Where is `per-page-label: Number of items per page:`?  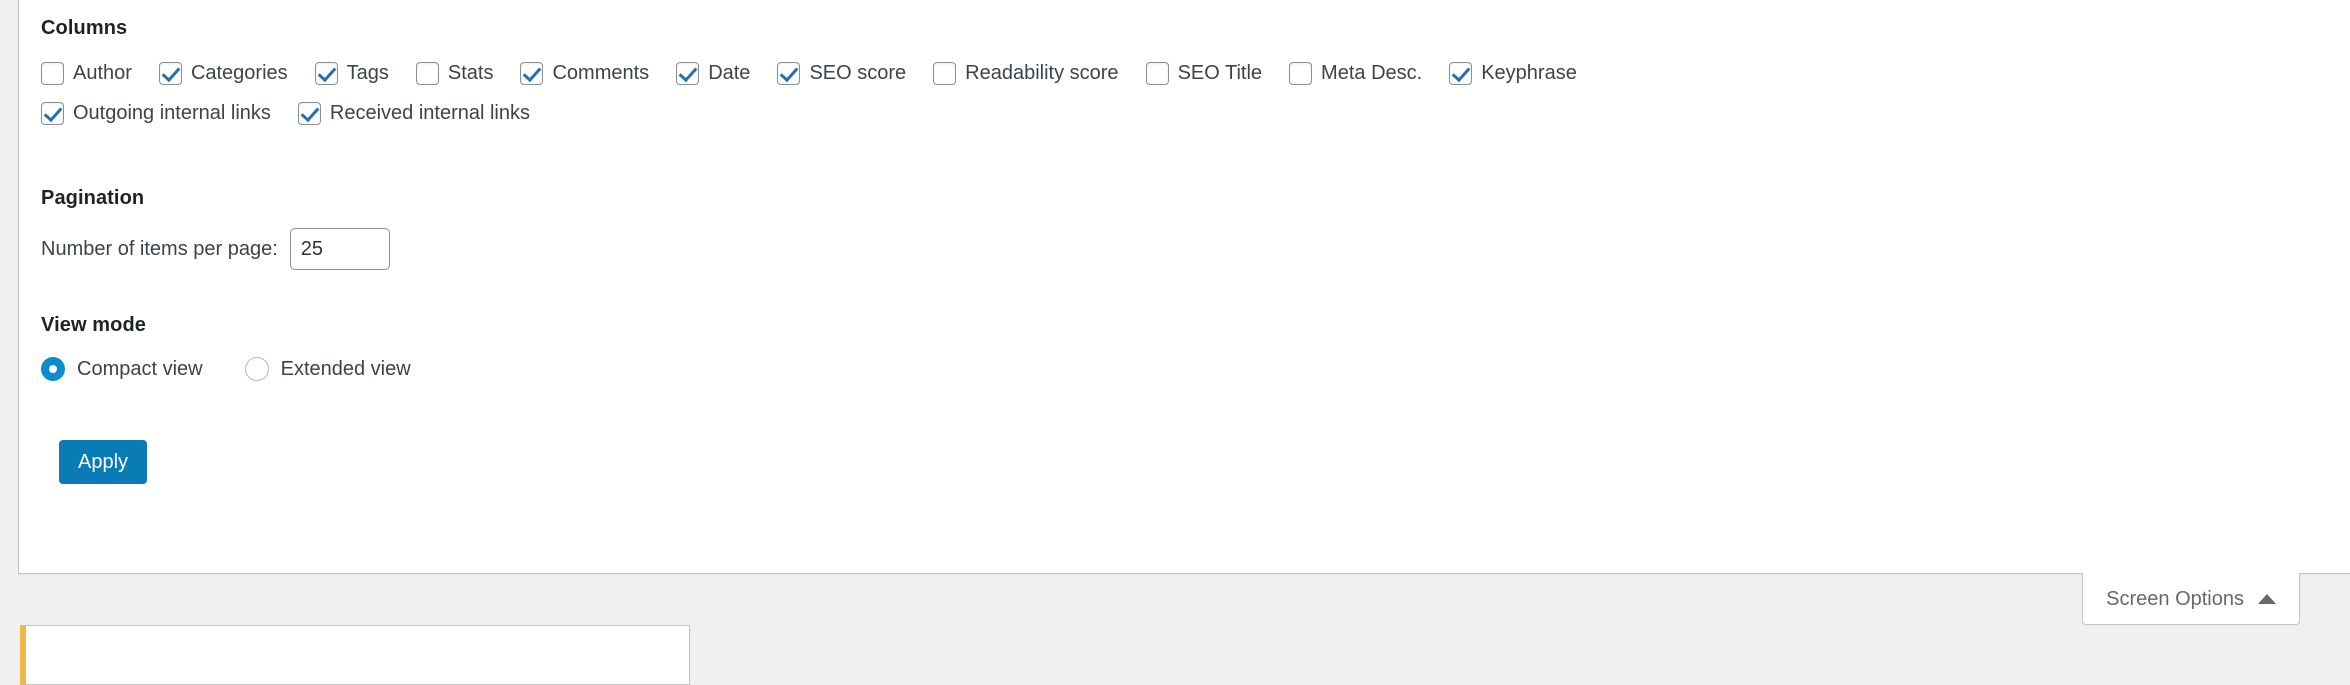
per-page-label: Number of items per page: is located at coordinates (159, 248).